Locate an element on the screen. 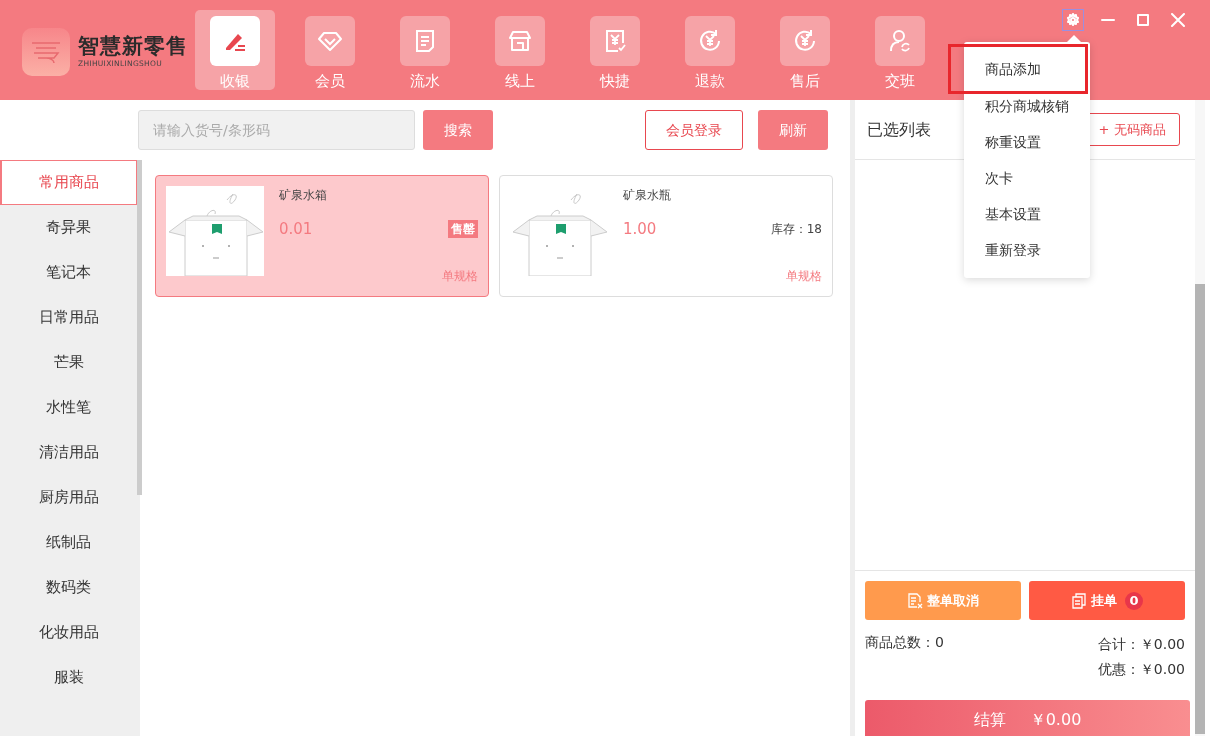 The image size is (1210, 736). product-name: 矿泉水瓶 is located at coordinates (647, 195).